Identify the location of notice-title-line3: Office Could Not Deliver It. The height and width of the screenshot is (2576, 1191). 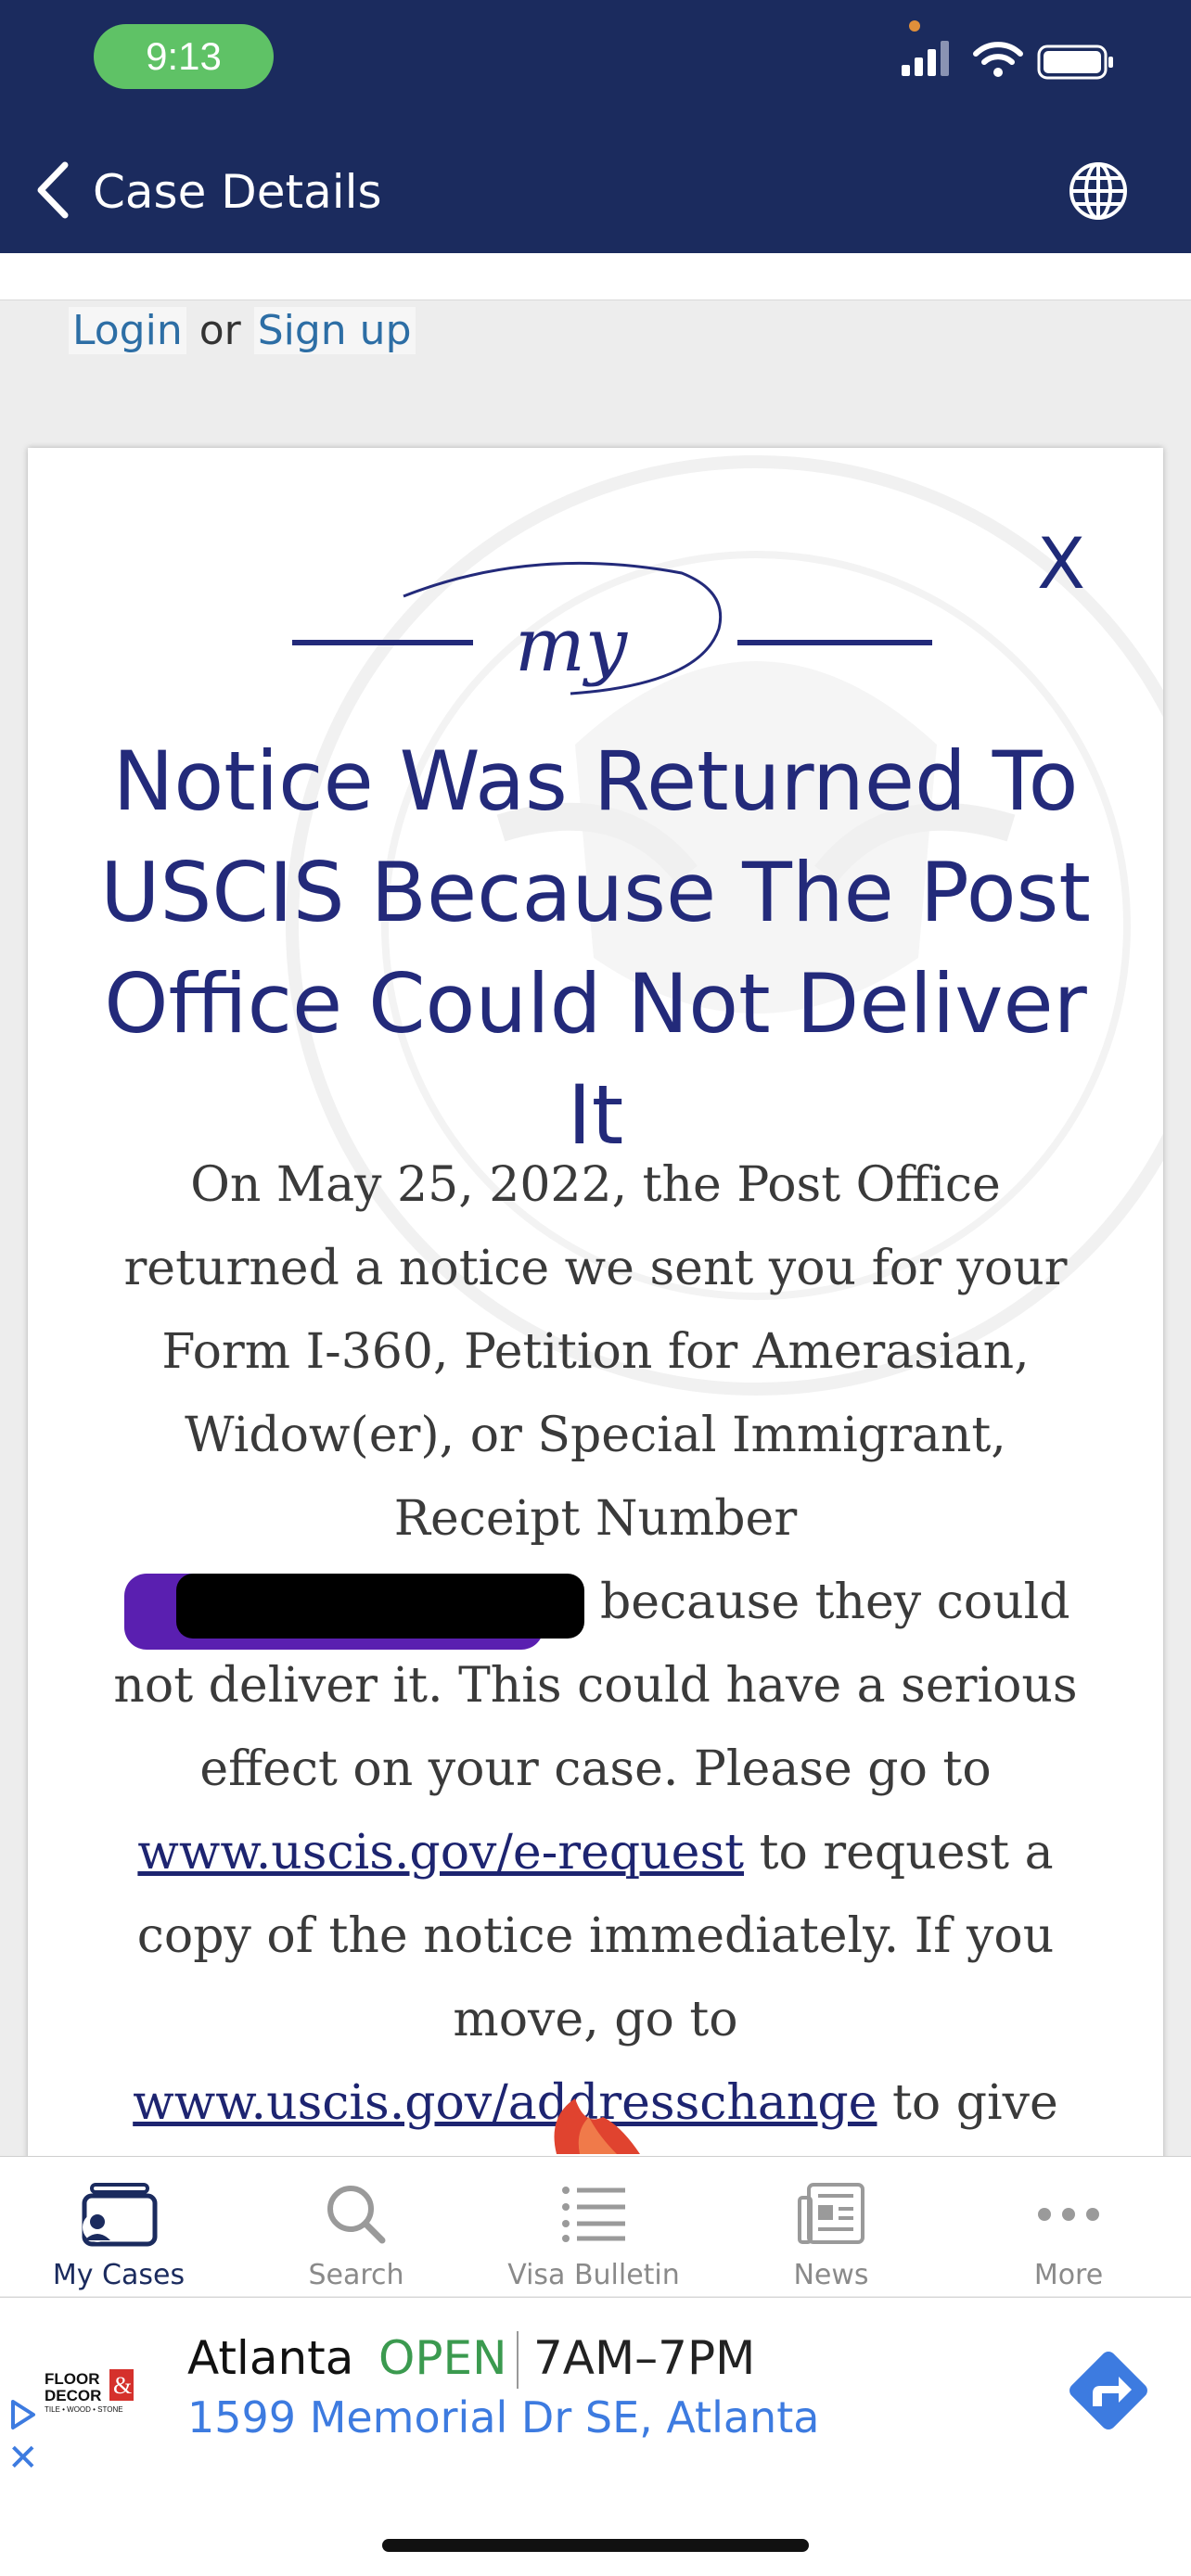
(595, 1059).